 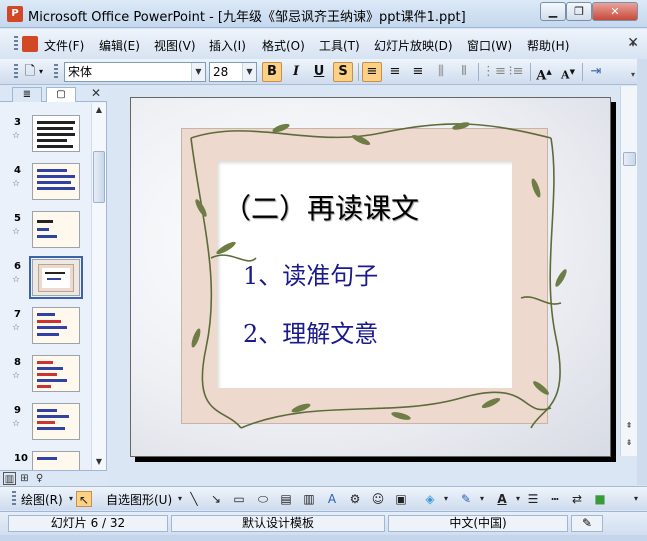 I want to click on diagram-icon: ⚙, so click(x=355, y=499).